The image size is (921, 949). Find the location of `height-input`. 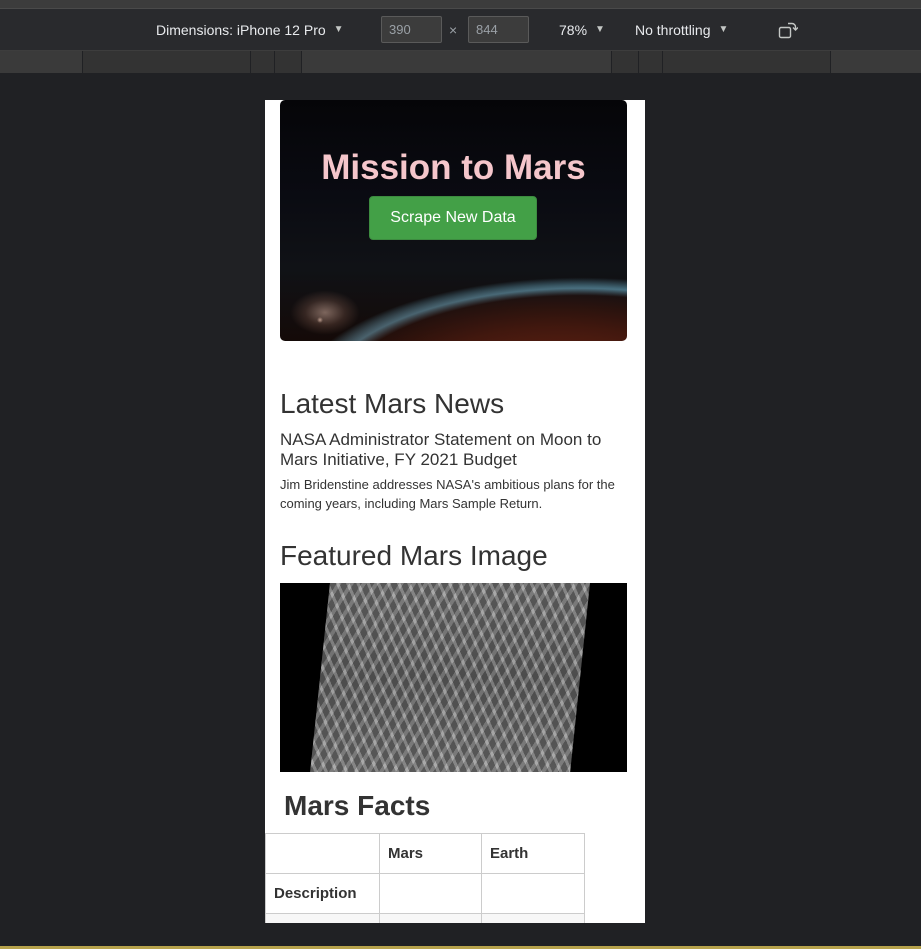

height-input is located at coordinates (498, 29).